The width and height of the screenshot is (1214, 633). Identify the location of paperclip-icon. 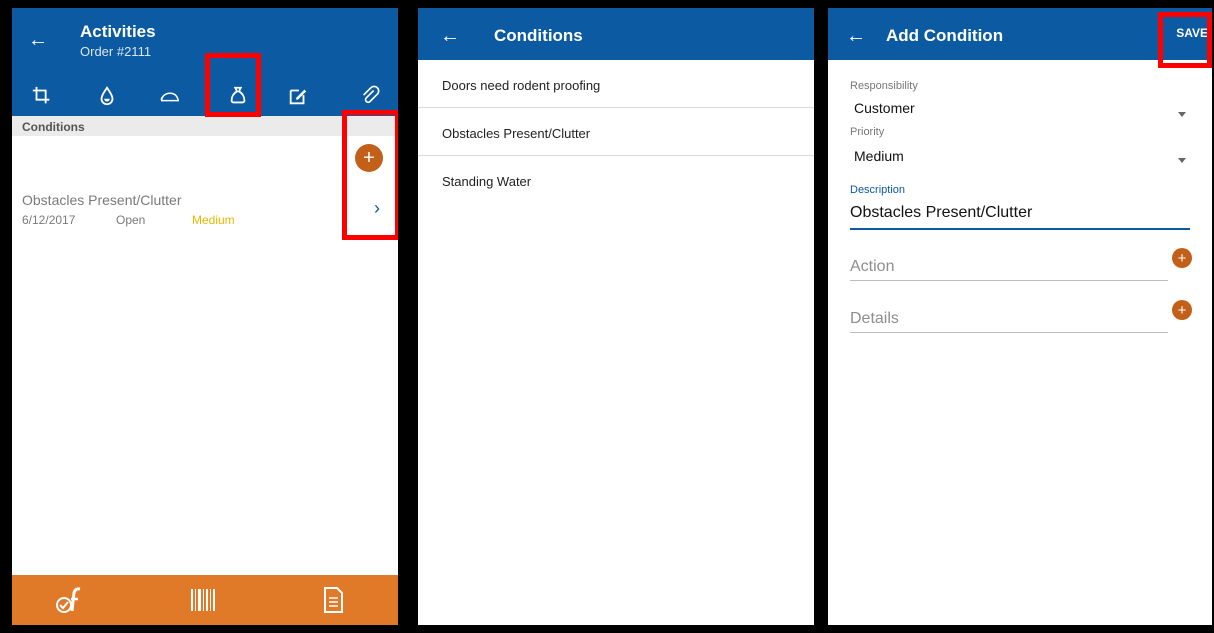
(371, 94).